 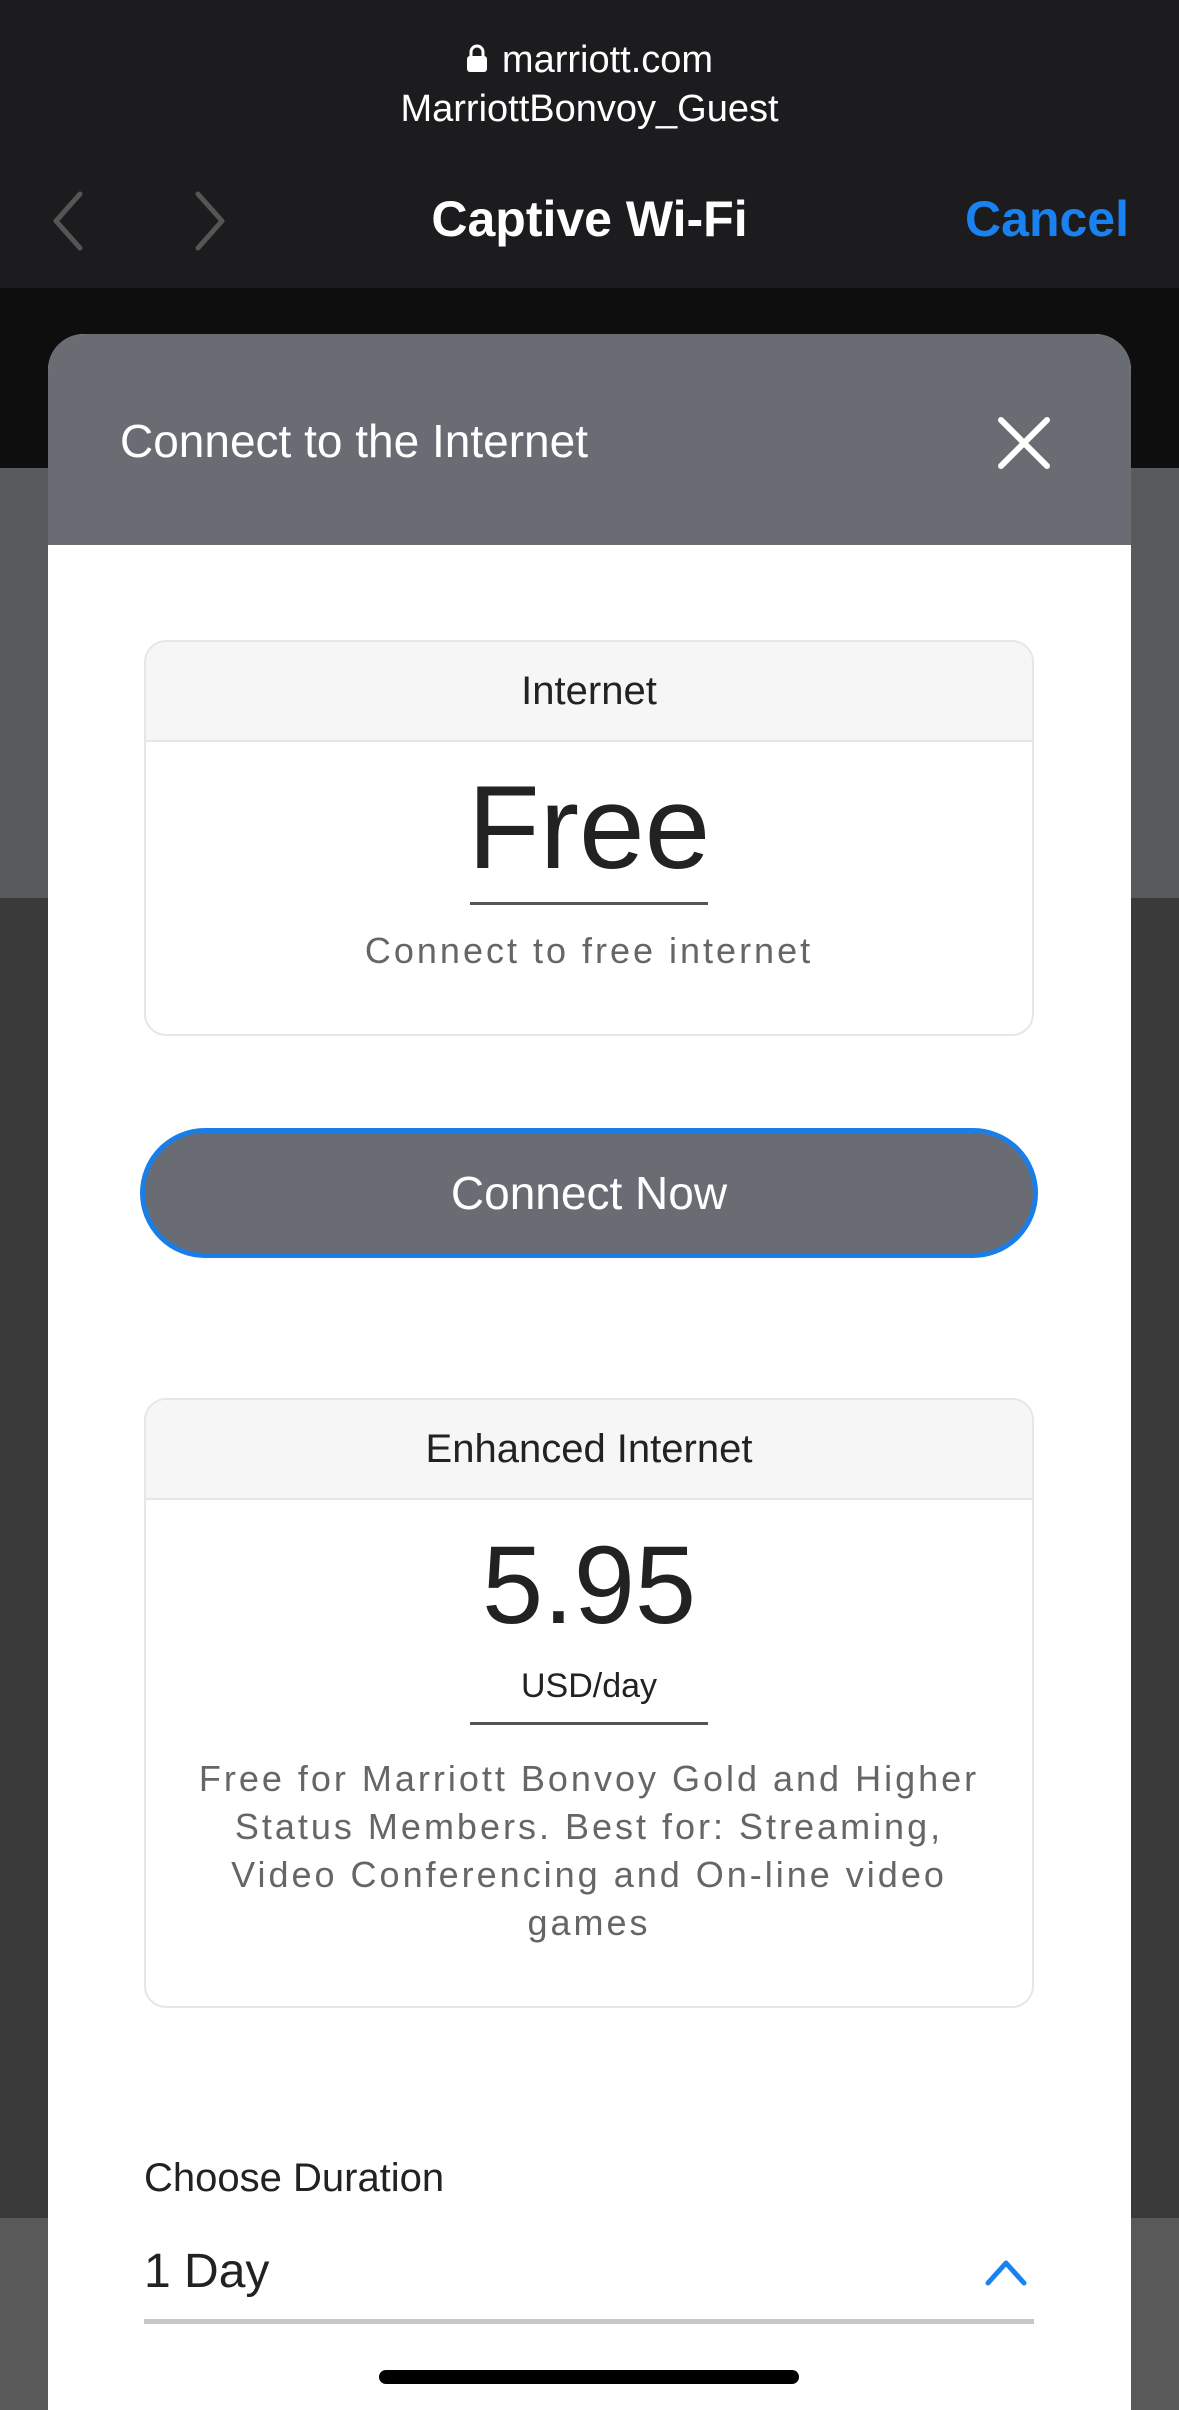 What do you see at coordinates (589, 828) in the screenshot?
I see `plan-price: Free` at bounding box center [589, 828].